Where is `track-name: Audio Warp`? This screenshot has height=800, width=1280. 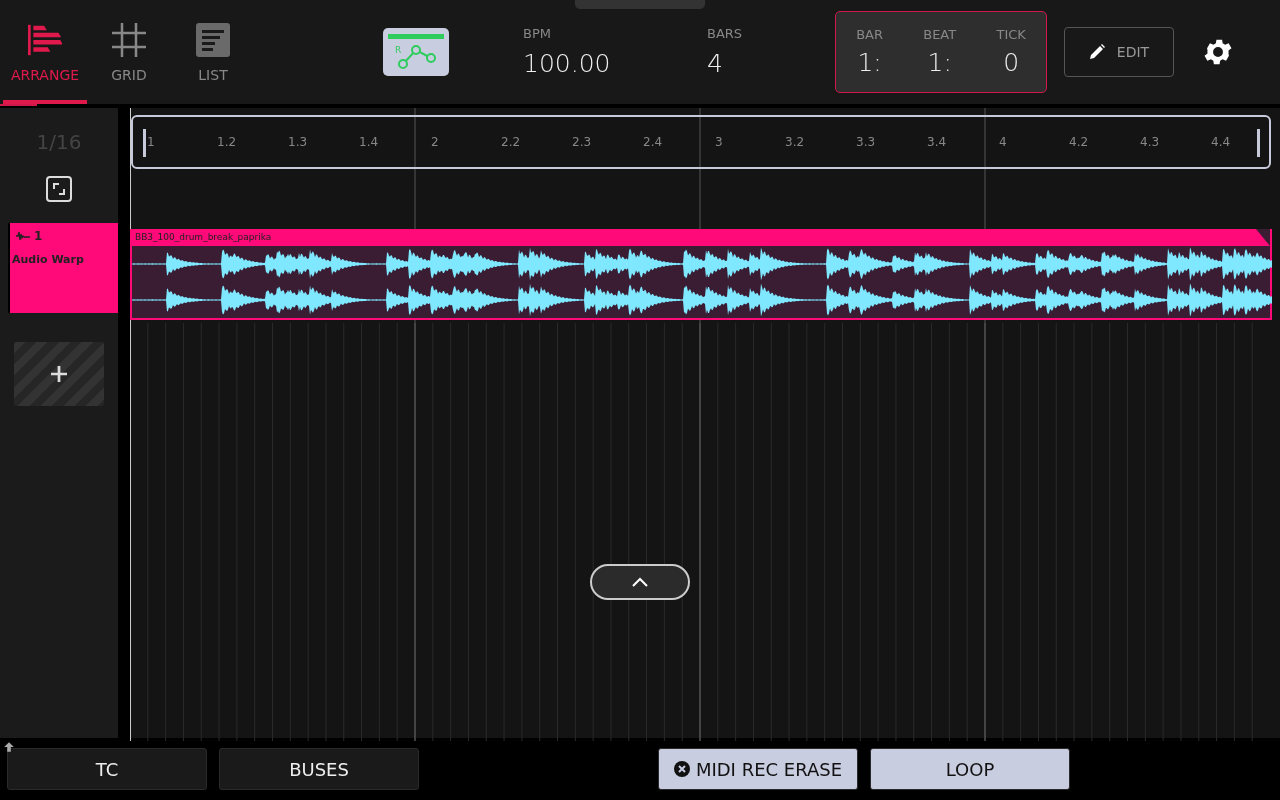 track-name: Audio Warp is located at coordinates (48, 259).